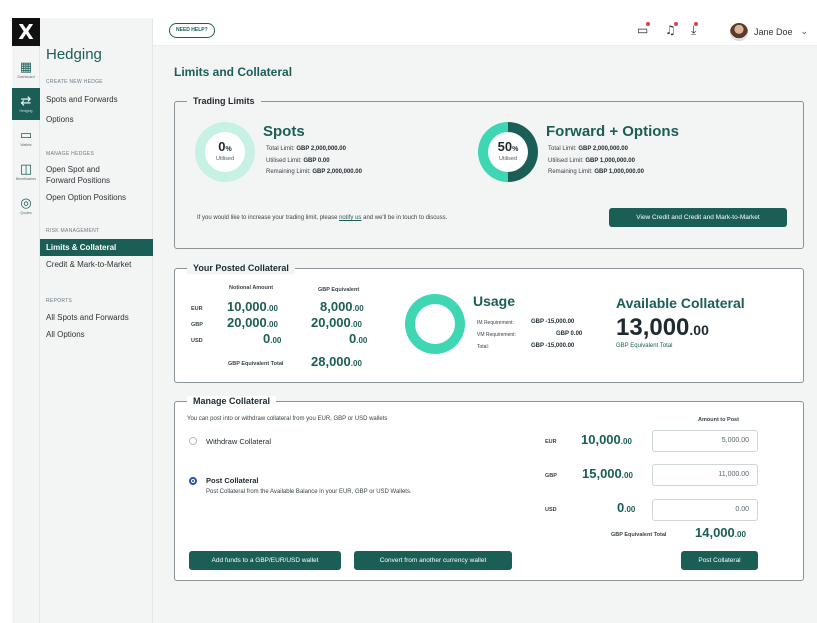  Describe the element at coordinates (718, 420) in the screenshot. I see `amount-to-post-header: Amount to Post` at that location.